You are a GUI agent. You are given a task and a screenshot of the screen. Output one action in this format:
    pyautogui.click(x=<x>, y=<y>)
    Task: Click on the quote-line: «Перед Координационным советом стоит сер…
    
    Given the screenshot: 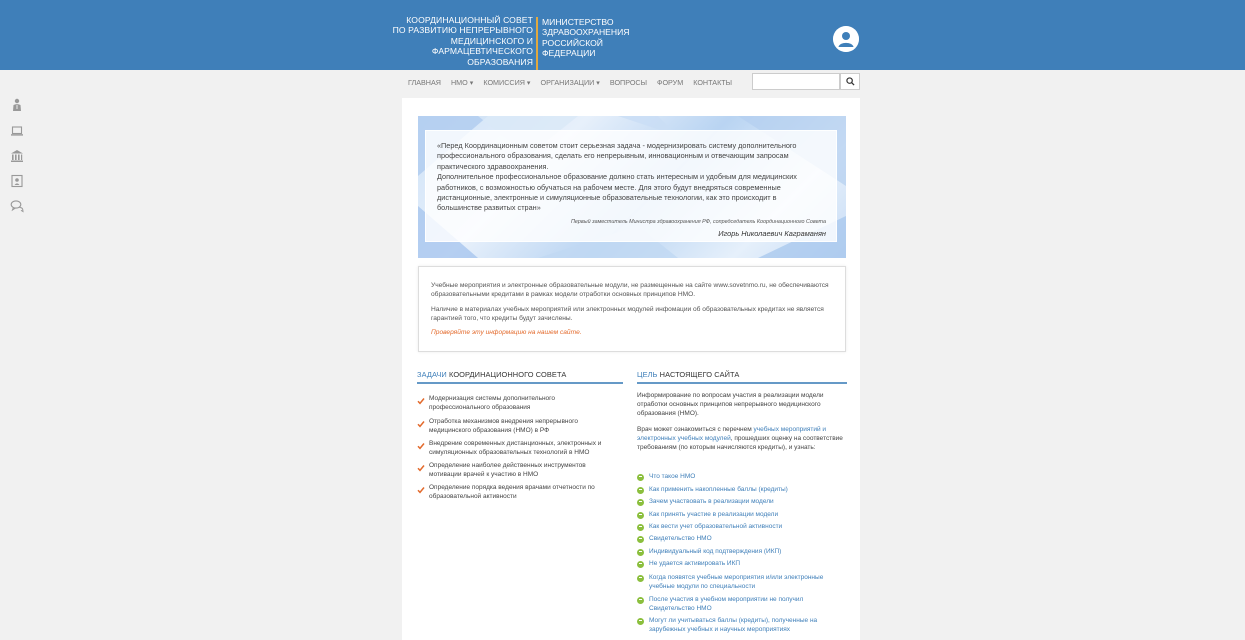 What is the action you would take?
    pyautogui.click(x=617, y=145)
    